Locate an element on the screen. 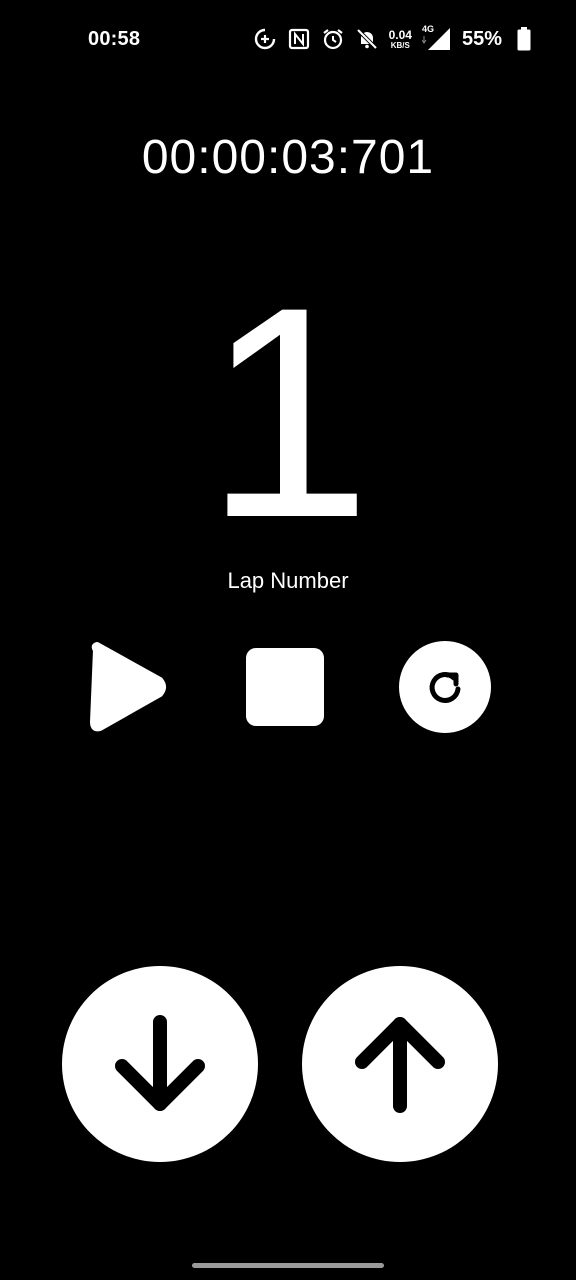 Image resolution: width=576 pixels, height=1280 pixels. battery-icon is located at coordinates (524, 39).